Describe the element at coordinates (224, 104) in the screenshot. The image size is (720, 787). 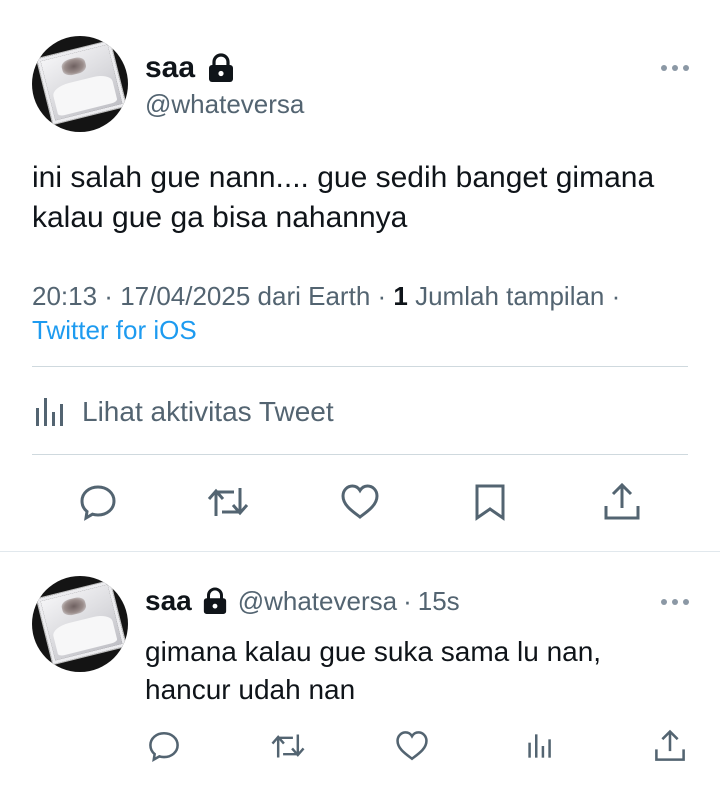
I see `author-handle: @whateversa` at that location.